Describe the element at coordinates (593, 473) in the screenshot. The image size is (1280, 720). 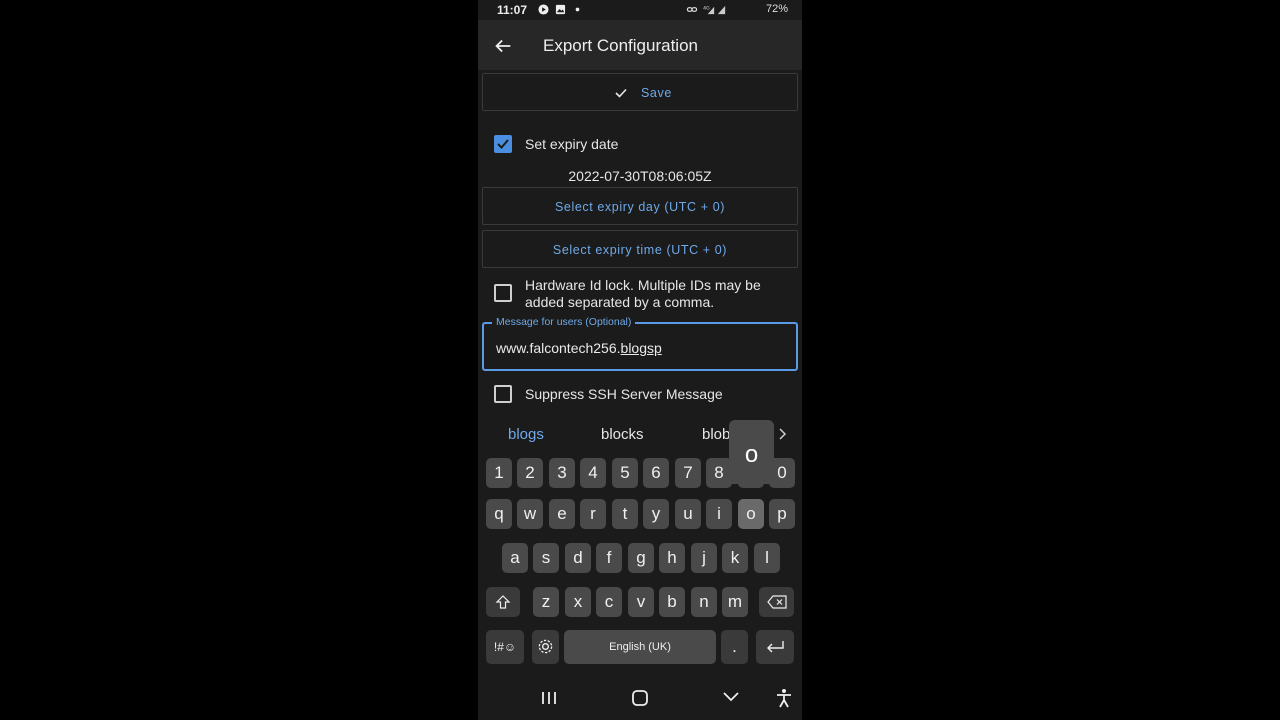
I see `key-4: 4` at that location.